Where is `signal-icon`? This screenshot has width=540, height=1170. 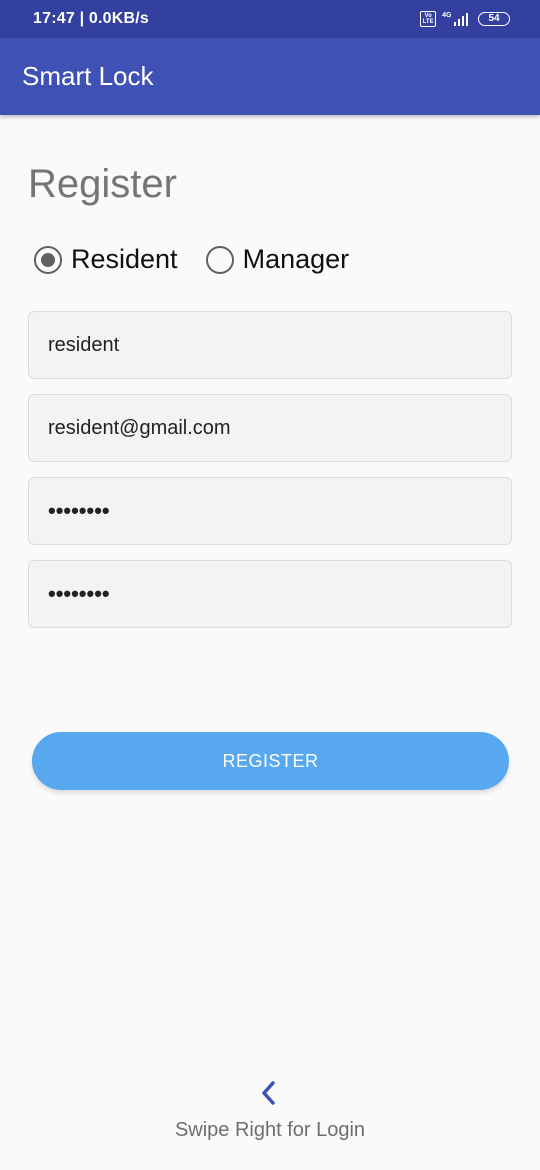
signal-icon is located at coordinates (460, 19).